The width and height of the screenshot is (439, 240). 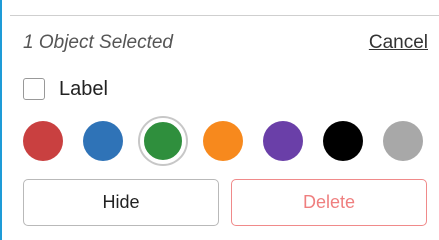 What do you see at coordinates (225, 45) in the screenshot?
I see `panel-header: 1 Object Selected Cancel` at bounding box center [225, 45].